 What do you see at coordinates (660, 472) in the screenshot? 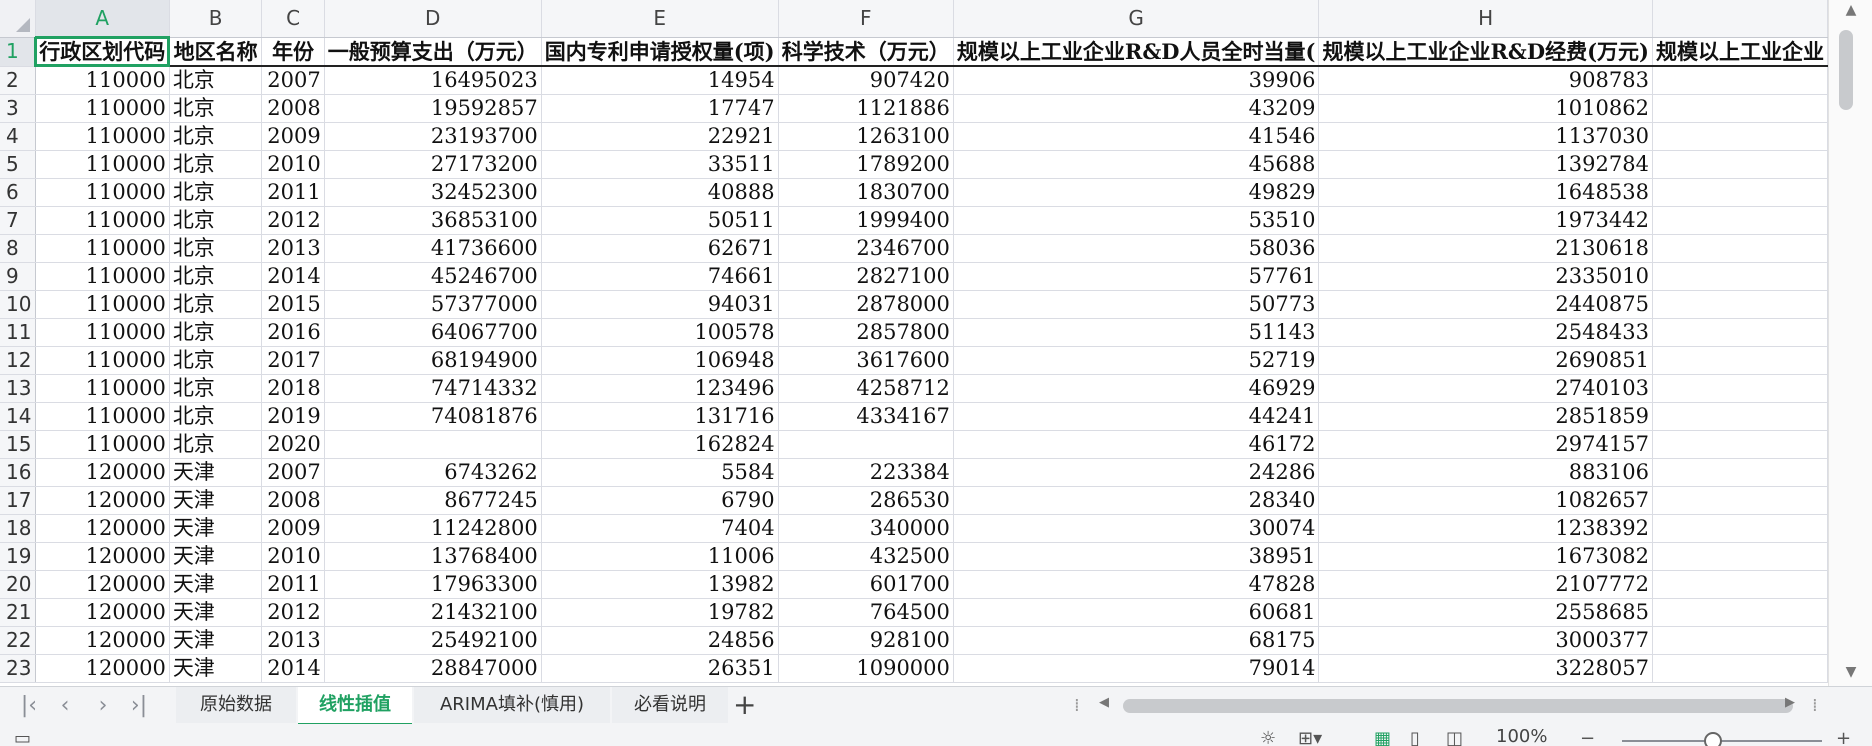
I see `data-cell: 5584` at bounding box center [660, 472].